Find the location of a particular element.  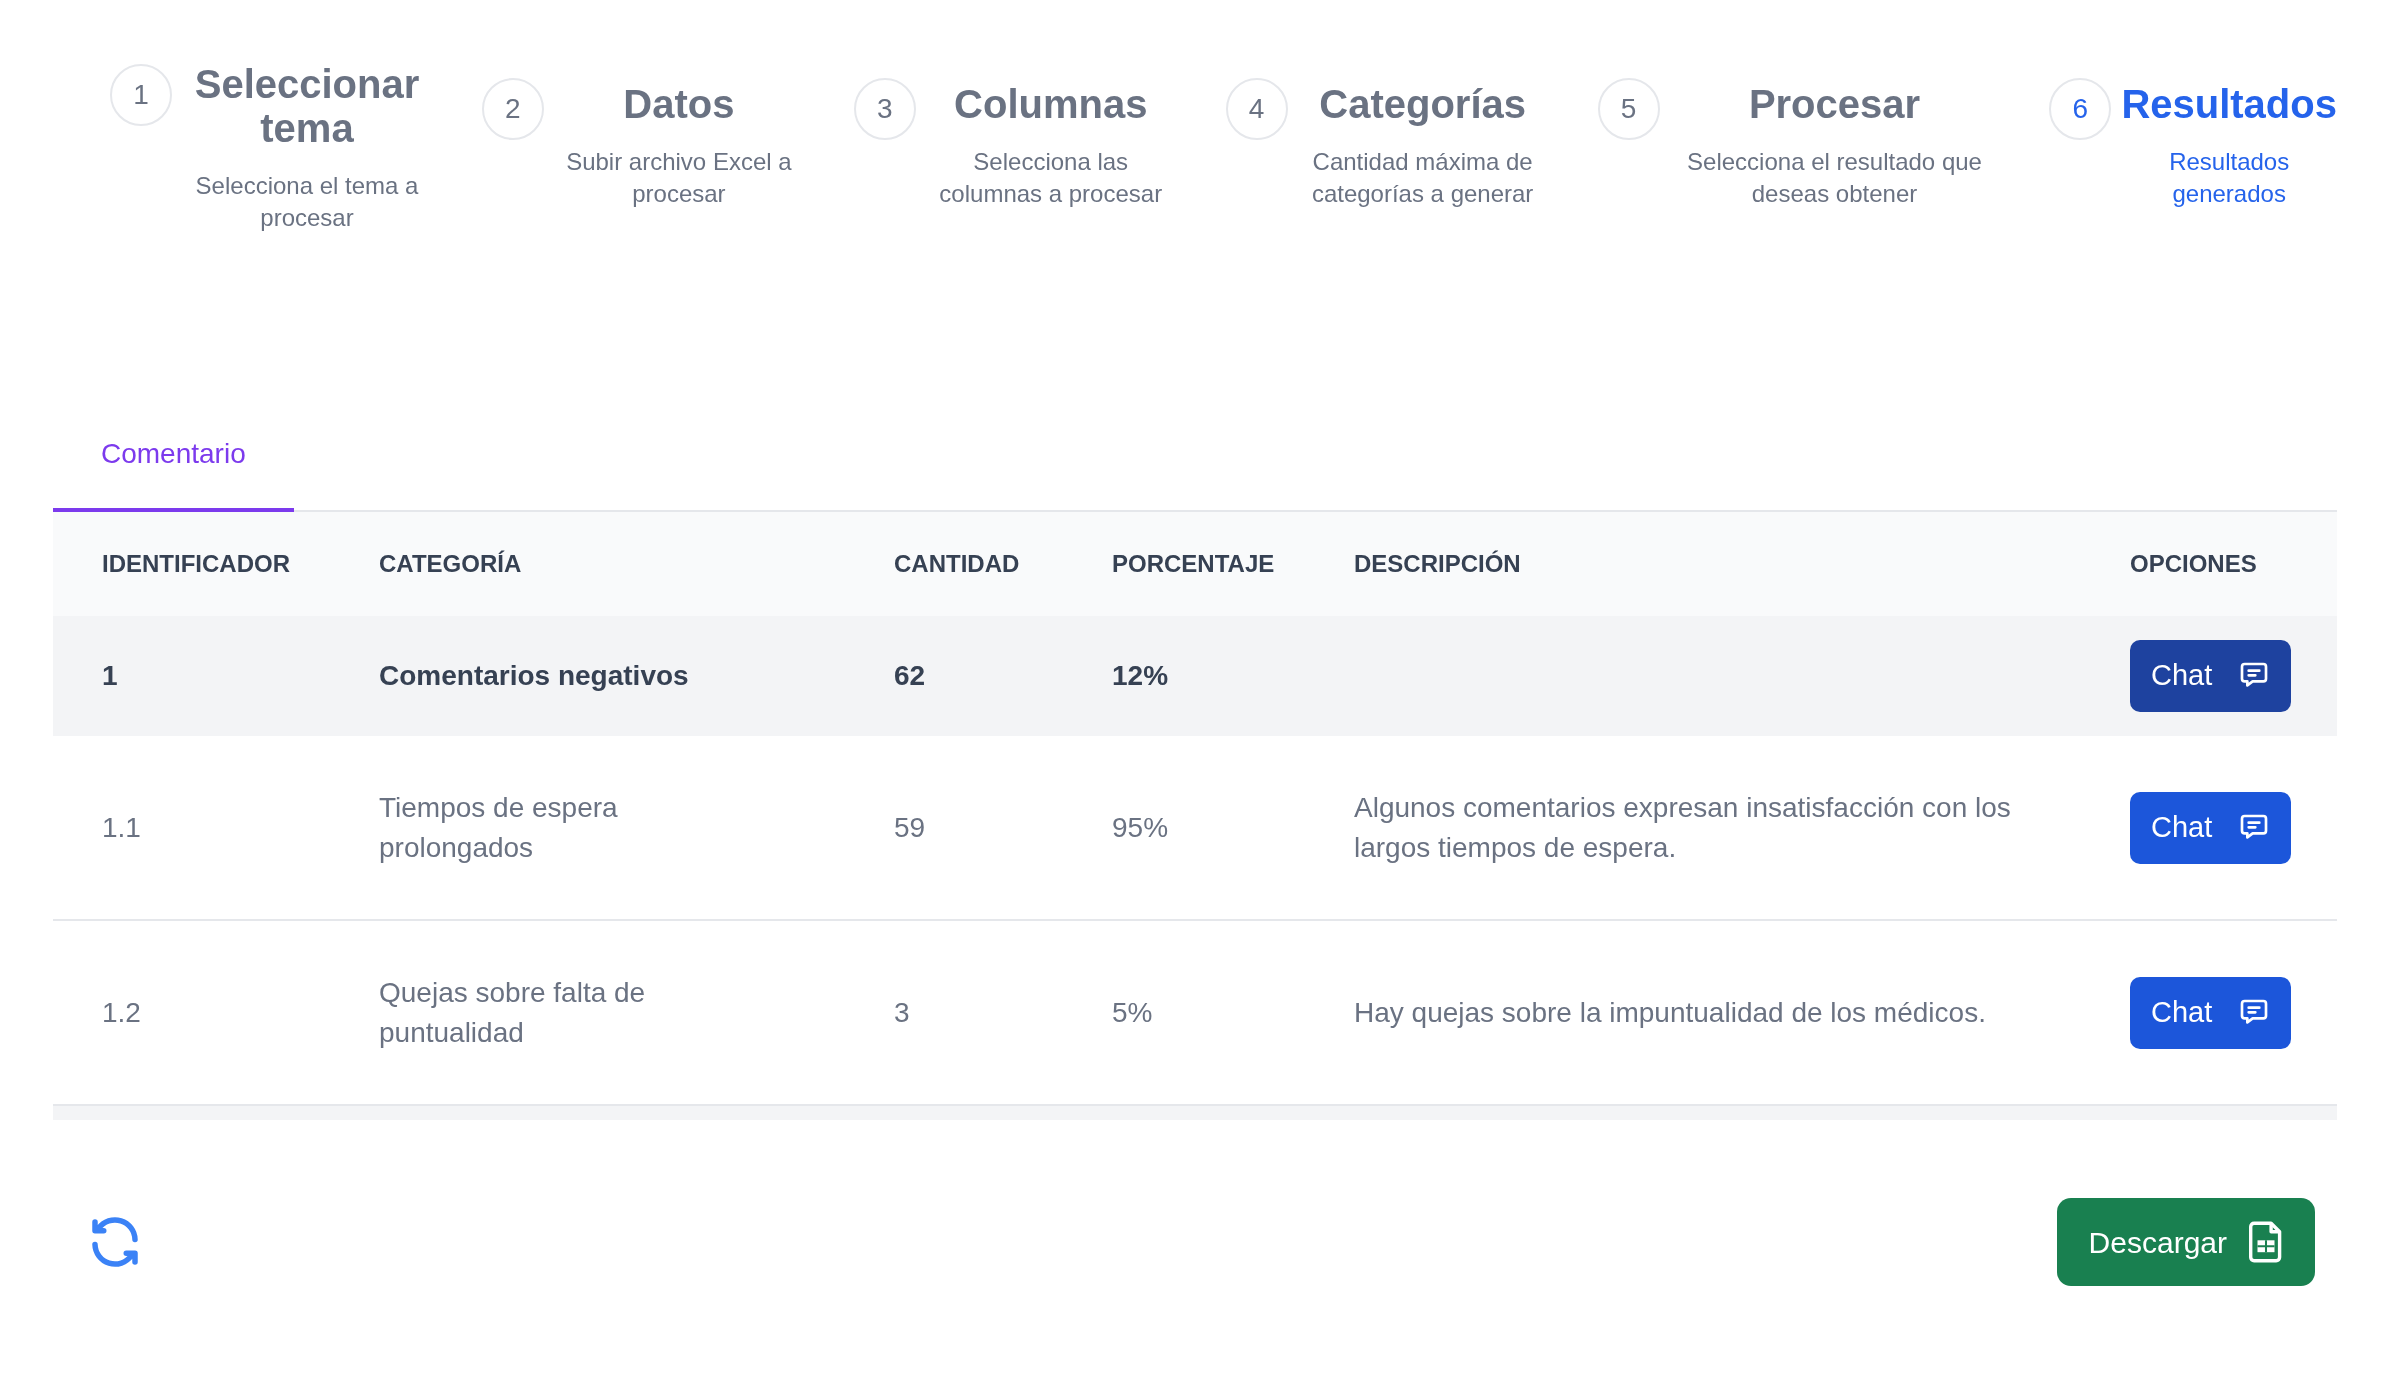

table-cell-text: Comentarios negativos is located at coordinates (534, 676).